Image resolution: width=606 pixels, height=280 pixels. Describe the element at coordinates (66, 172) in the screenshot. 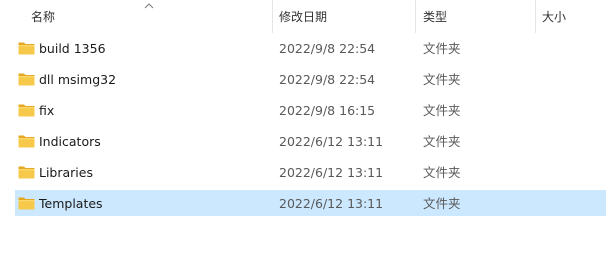

I see `file-name: Libraries` at that location.